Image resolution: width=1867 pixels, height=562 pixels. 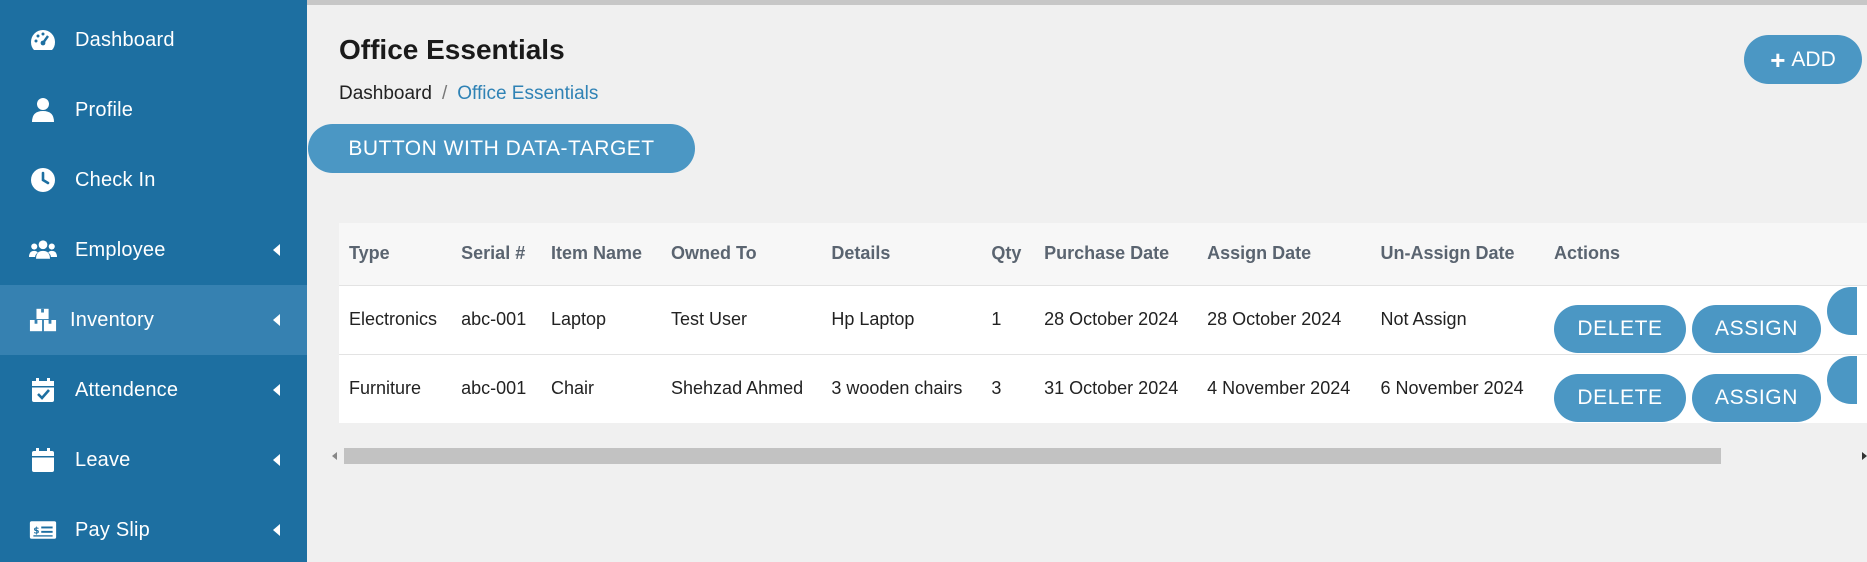 What do you see at coordinates (393, 319) in the screenshot?
I see `cell-type: Electronics` at bounding box center [393, 319].